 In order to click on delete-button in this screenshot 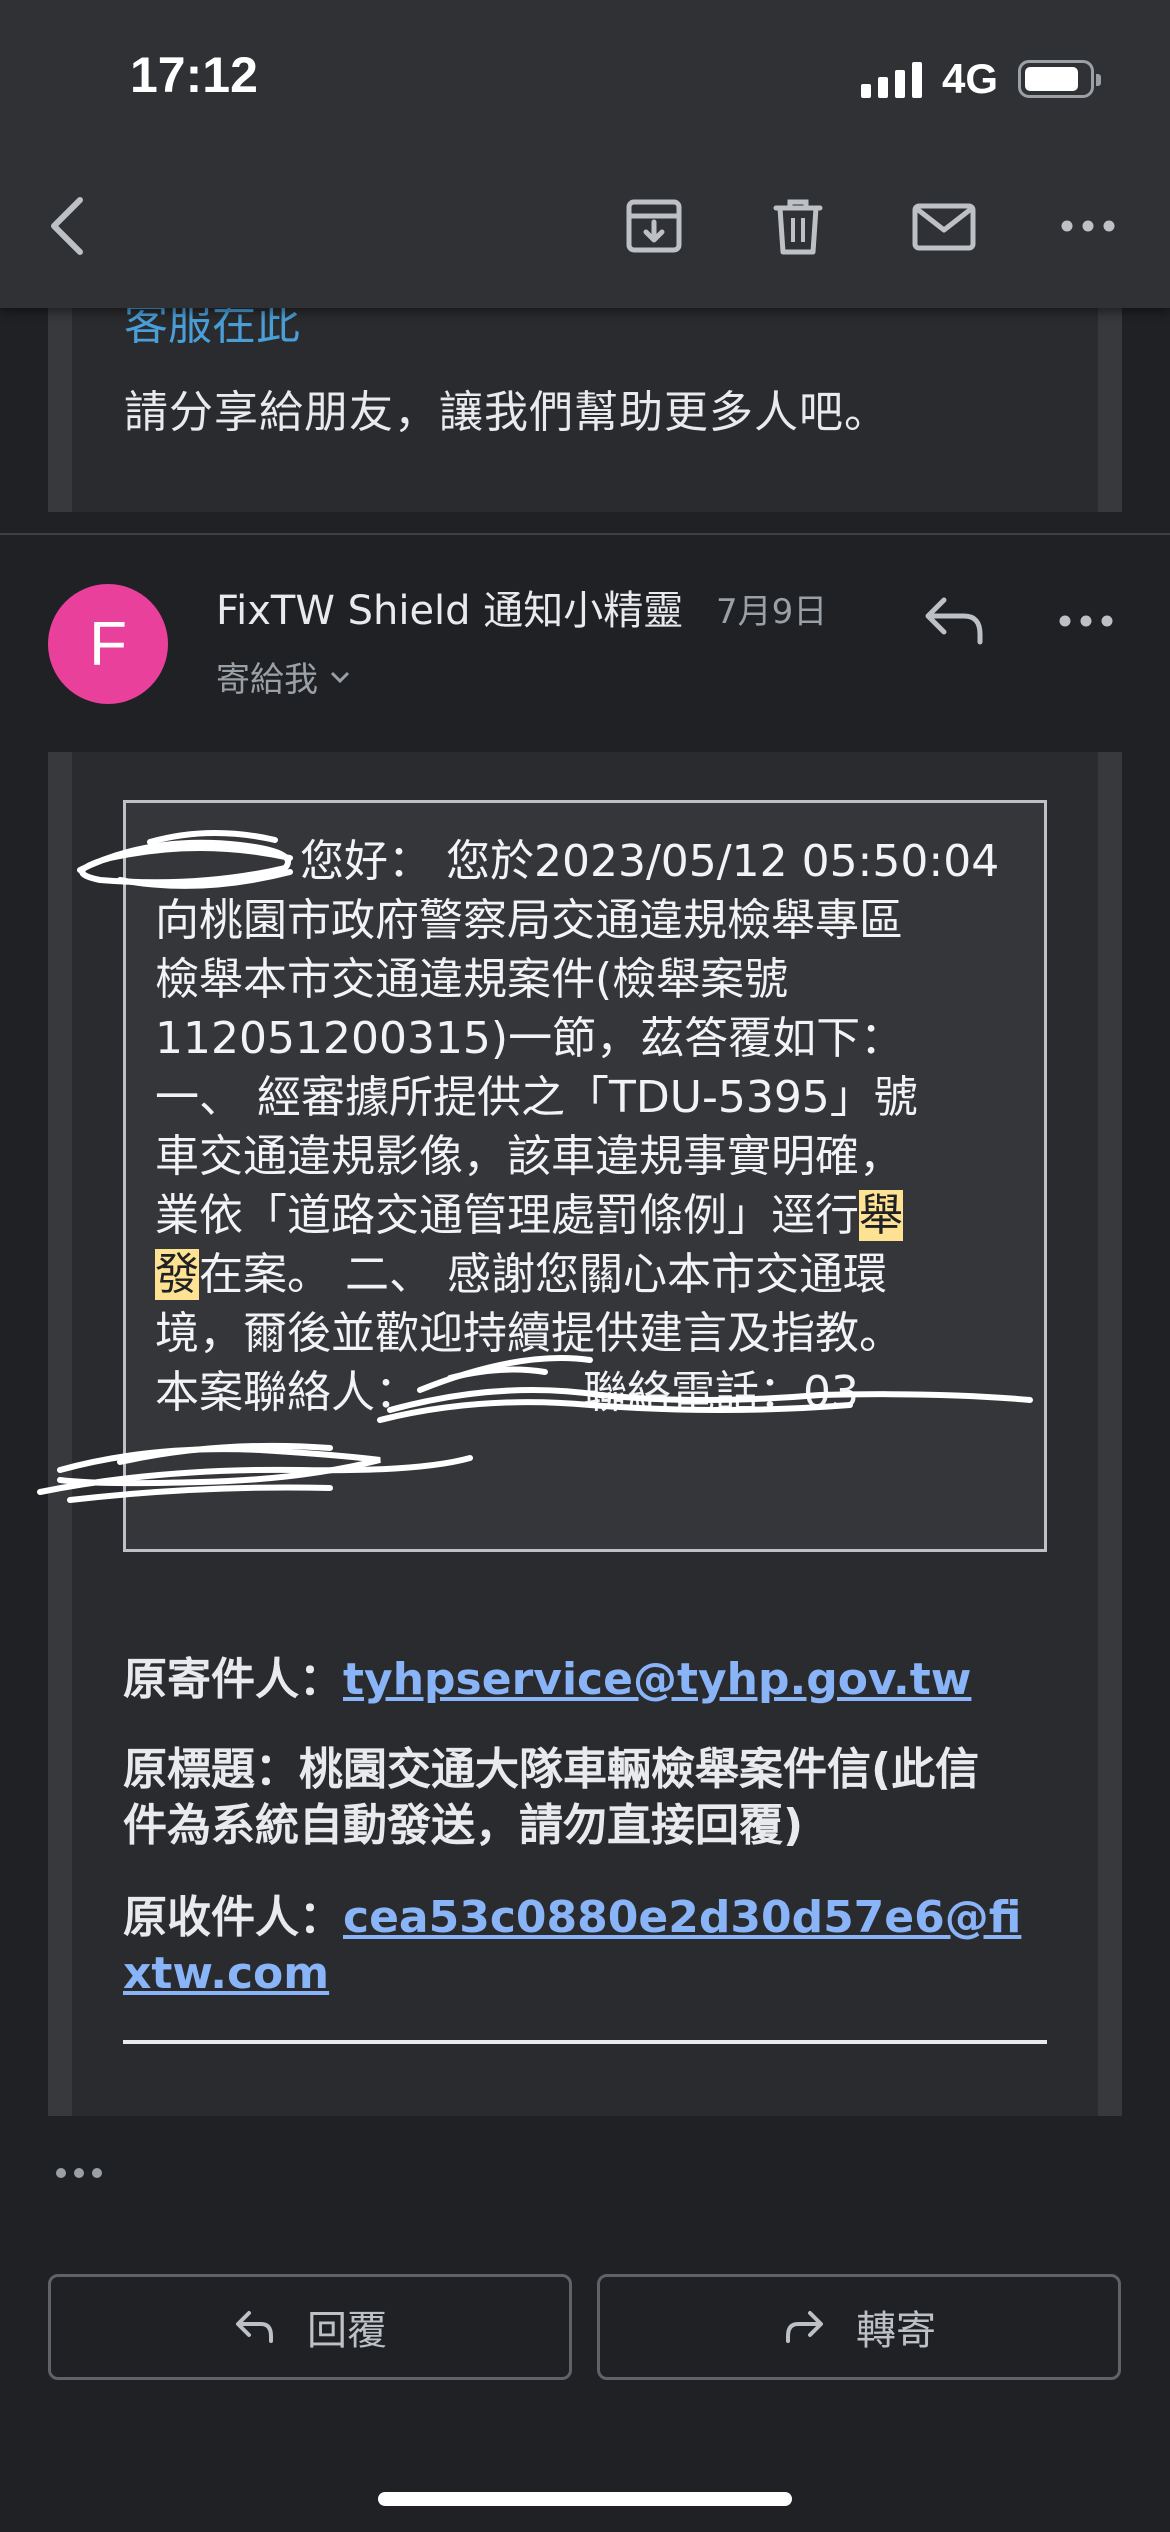, I will do `click(798, 226)`.